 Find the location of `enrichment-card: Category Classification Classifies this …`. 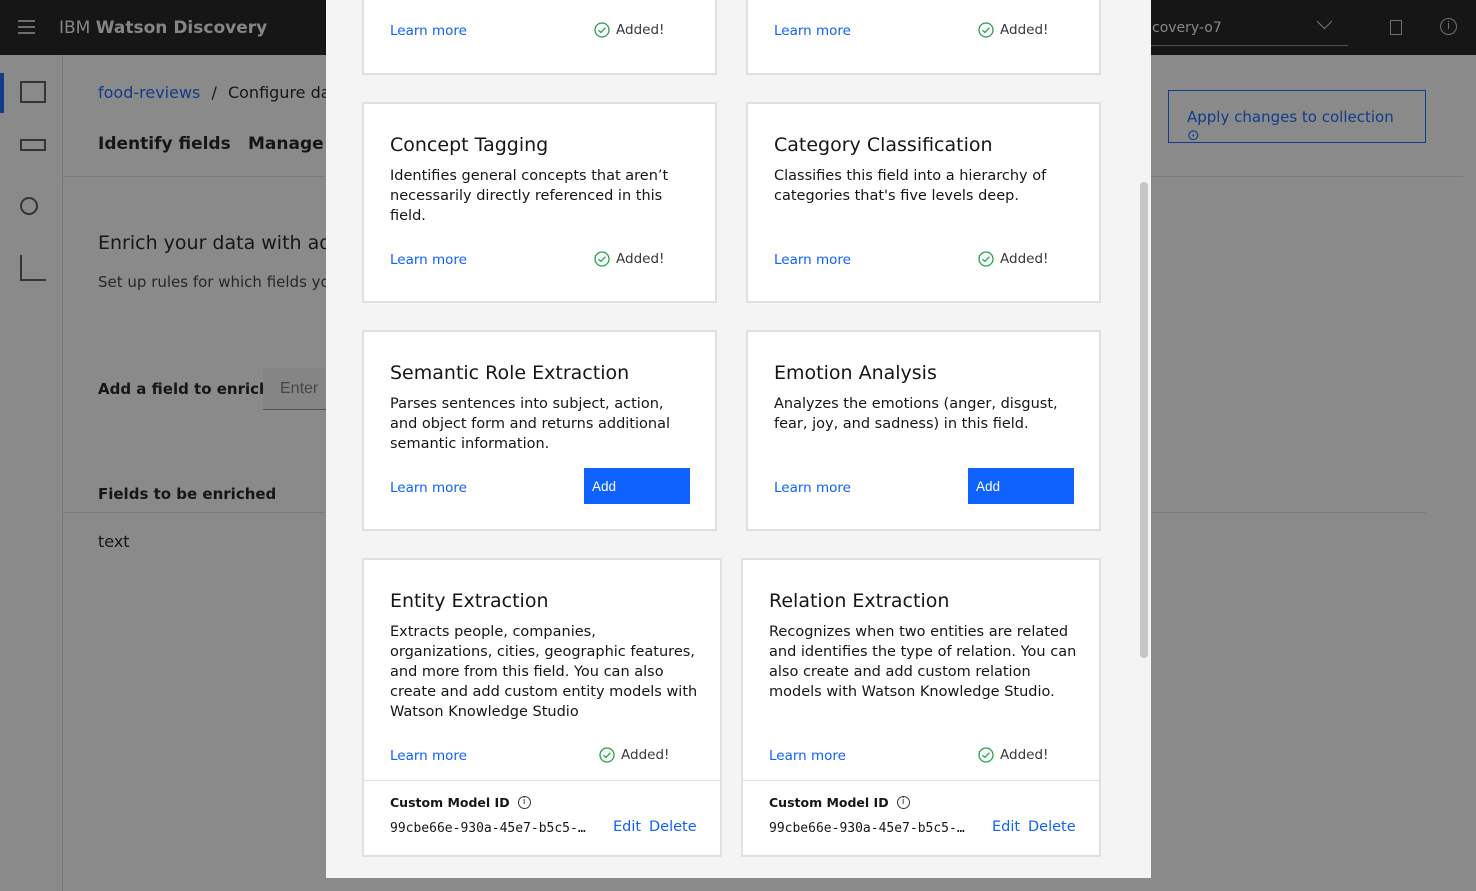

enrichment-card: Category Classification Classifies this … is located at coordinates (923, 202).